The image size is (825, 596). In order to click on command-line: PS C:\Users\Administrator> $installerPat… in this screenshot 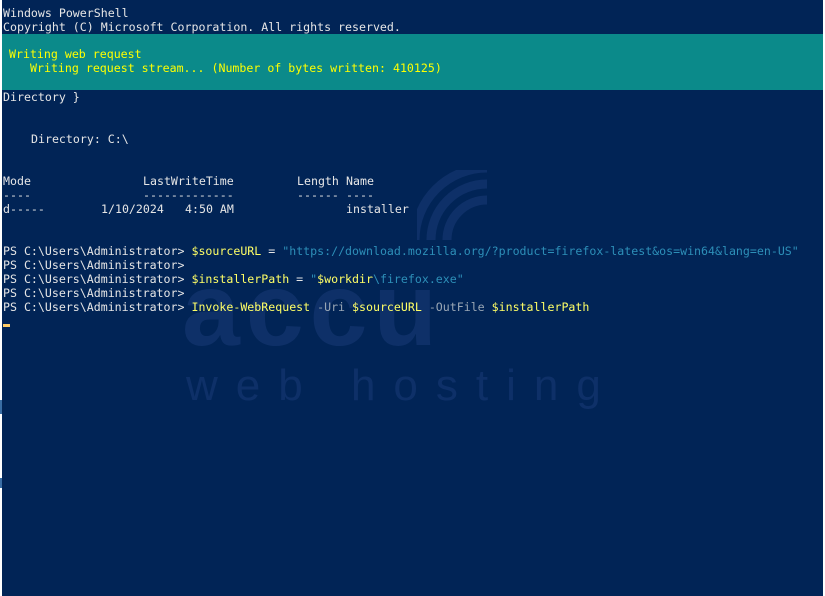, I will do `click(233, 279)`.